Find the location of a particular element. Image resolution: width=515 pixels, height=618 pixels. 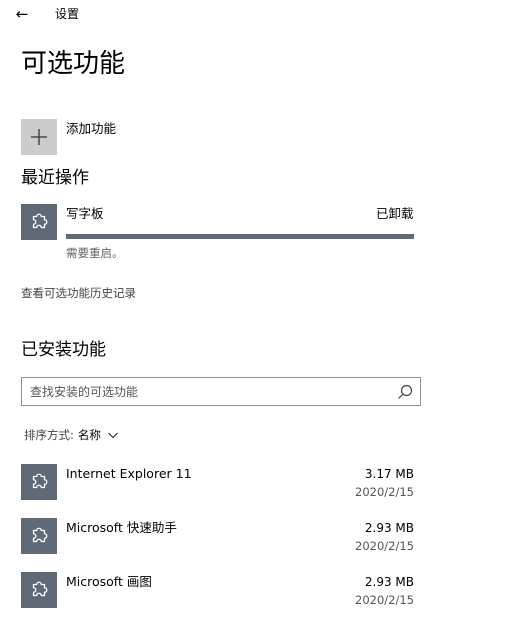

sort-label: 排序方式: is located at coordinates (49, 435).